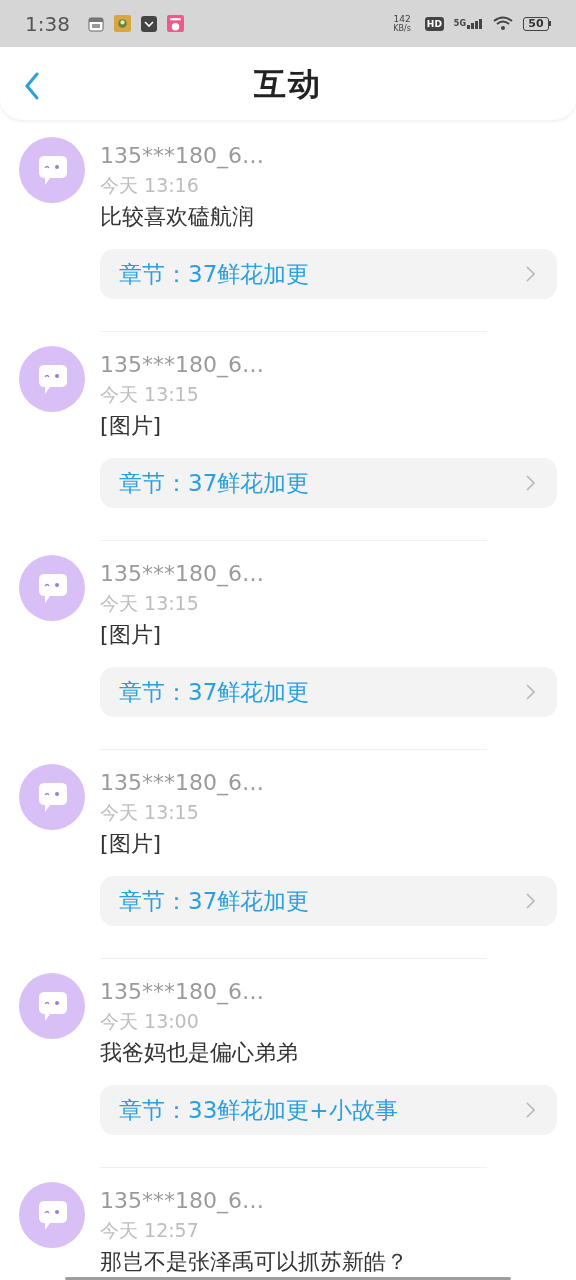  What do you see at coordinates (47, 24) in the screenshot?
I see `status-time: 1:38` at bounding box center [47, 24].